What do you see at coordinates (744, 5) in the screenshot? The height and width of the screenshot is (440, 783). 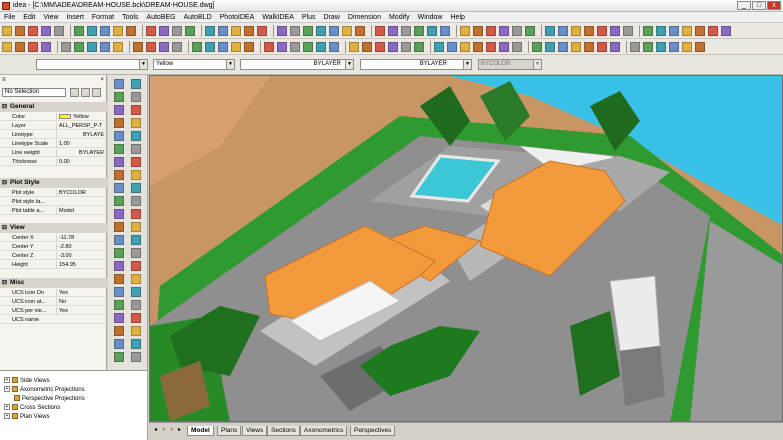 I see `minimize-button: _` at bounding box center [744, 5].